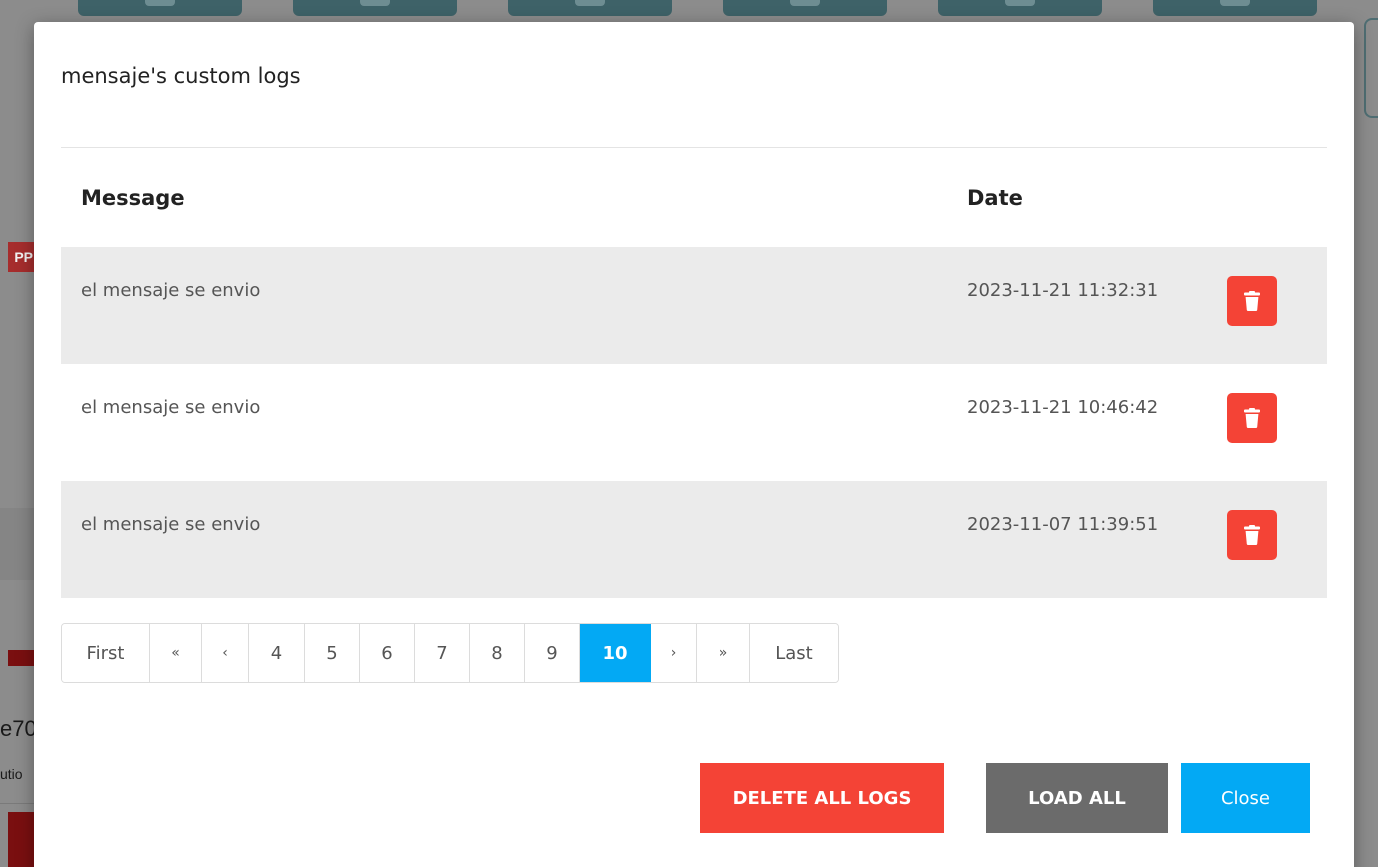 The image size is (1378, 867). I want to click on pagination-prev: ‹, so click(225, 653).